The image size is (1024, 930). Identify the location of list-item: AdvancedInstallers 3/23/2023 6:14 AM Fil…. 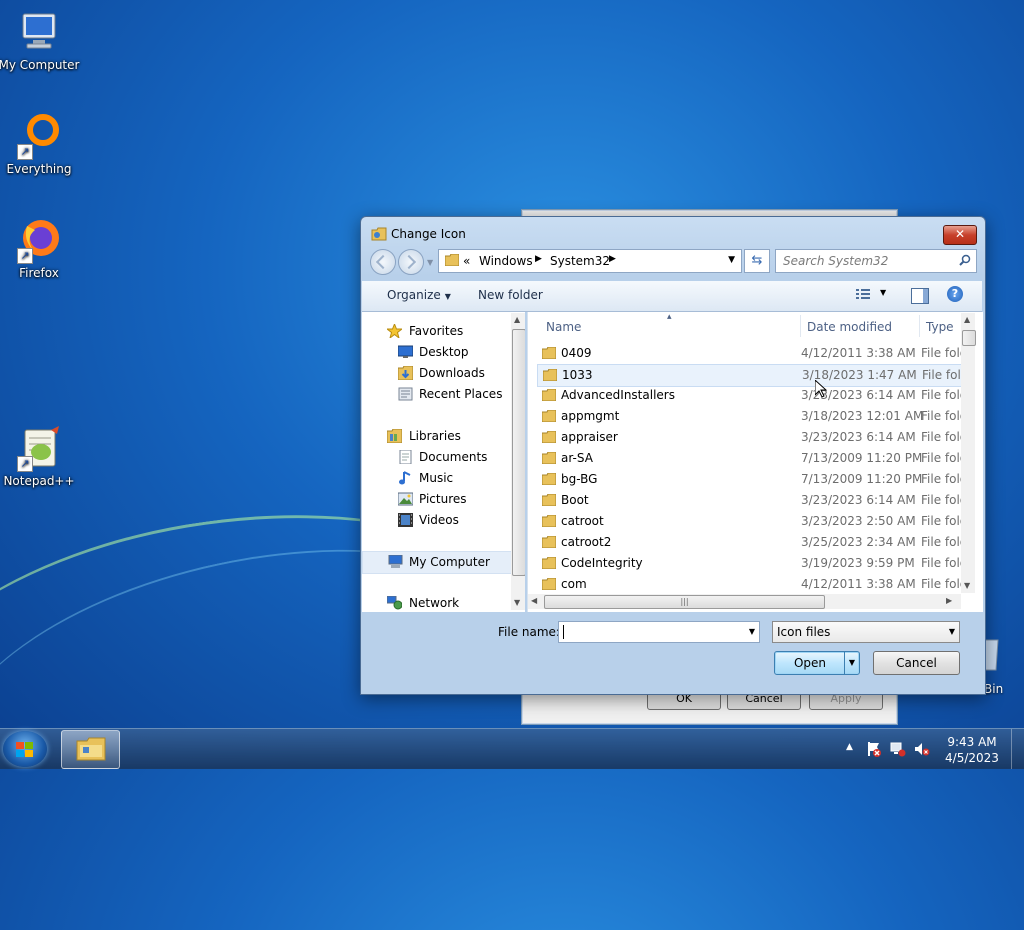
(744, 395).